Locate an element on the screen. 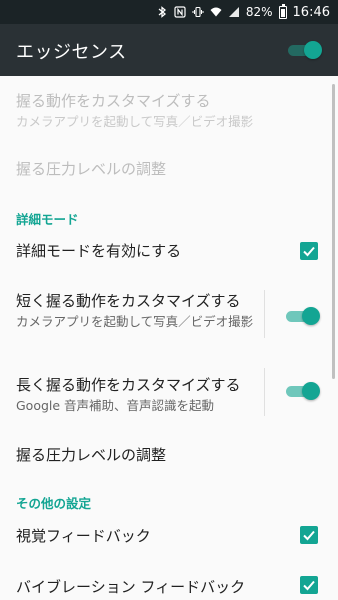 The height and width of the screenshot is (600, 338). pref-pressure-level-basic: 握る圧力レベルの調整 is located at coordinates (166, 168).